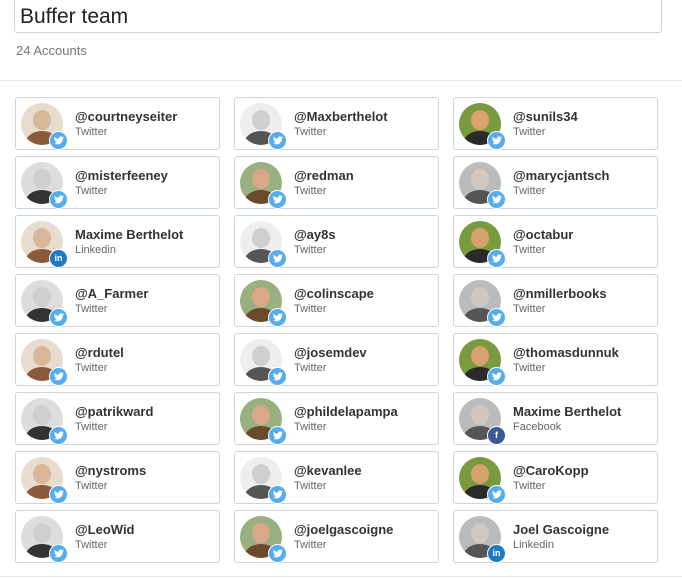  I want to click on account-card: in Maxime Berthelot Linkedin, so click(117, 241).